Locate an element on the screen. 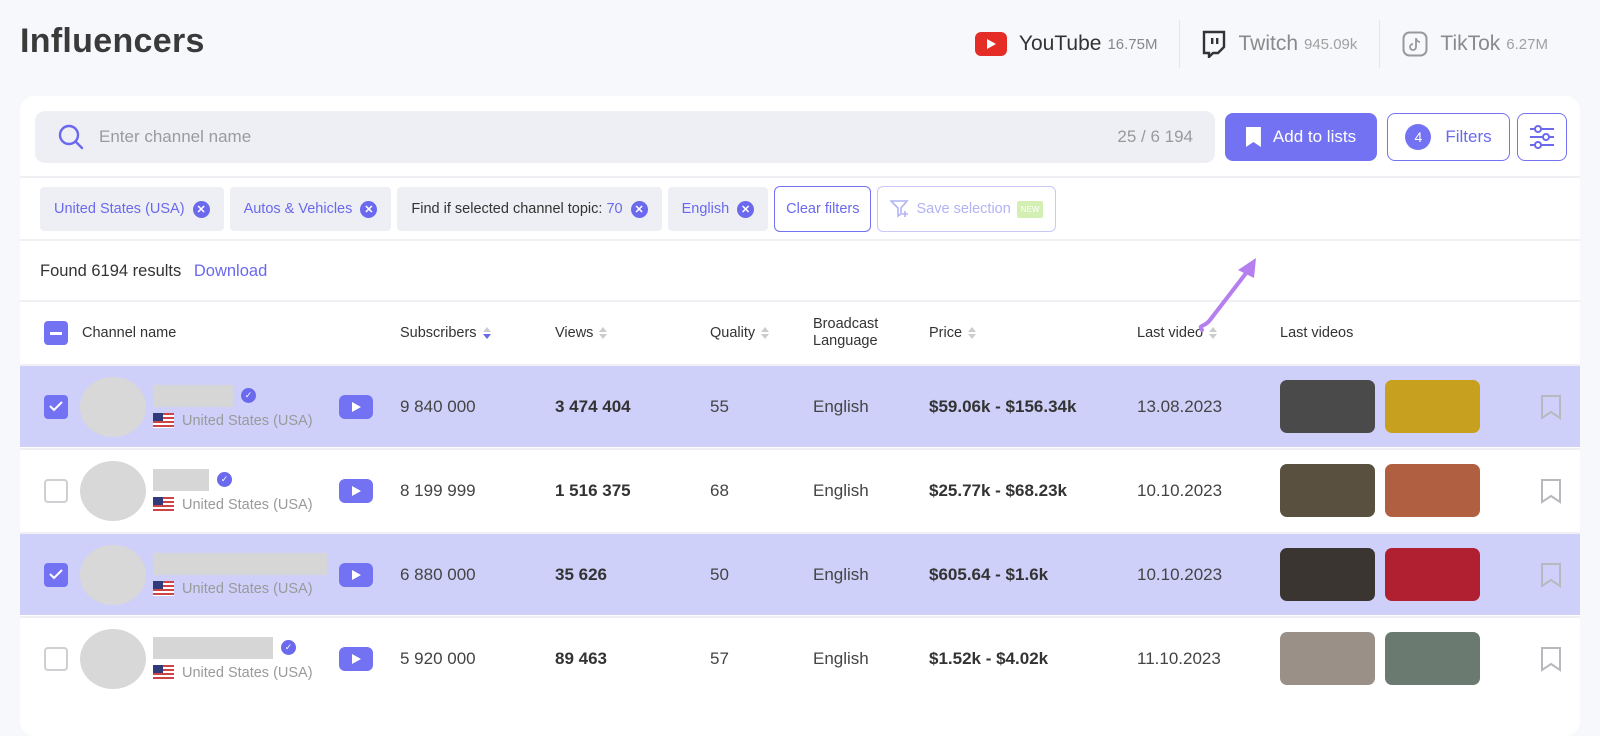  platform-count: 945.09k is located at coordinates (1331, 44).